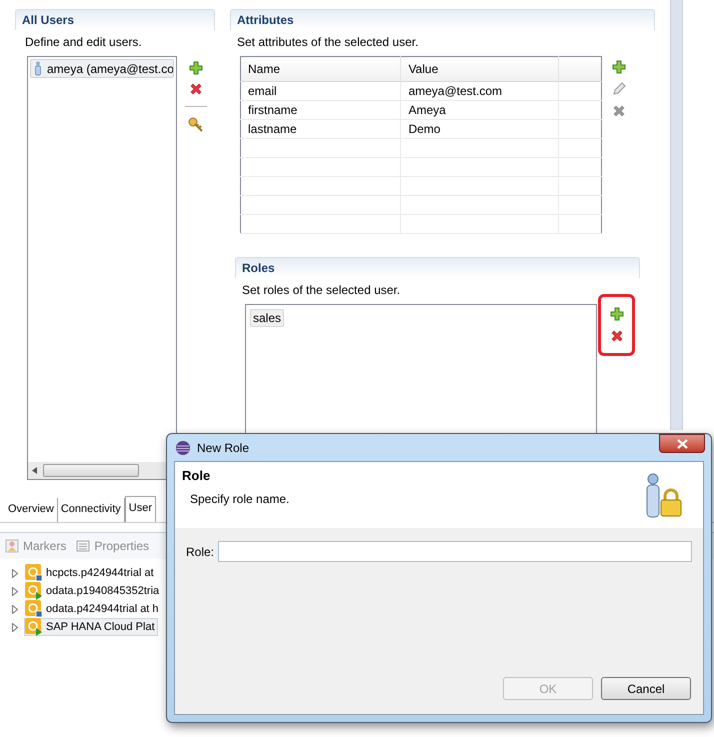  Describe the element at coordinates (38, 68) in the screenshot. I see `person-icon` at that location.